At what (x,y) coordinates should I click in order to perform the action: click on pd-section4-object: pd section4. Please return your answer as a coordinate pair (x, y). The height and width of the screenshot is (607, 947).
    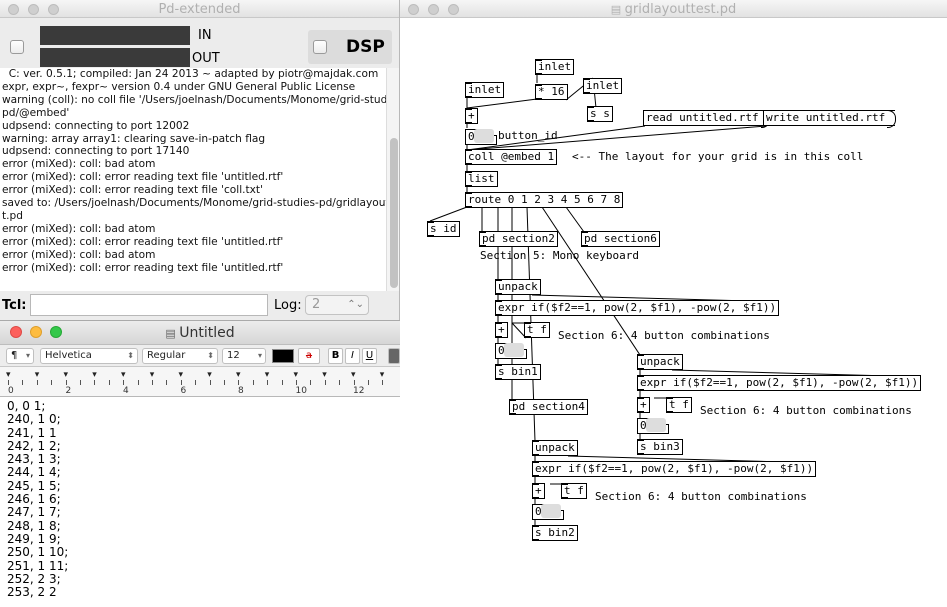
    Looking at the image, I should click on (548, 407).